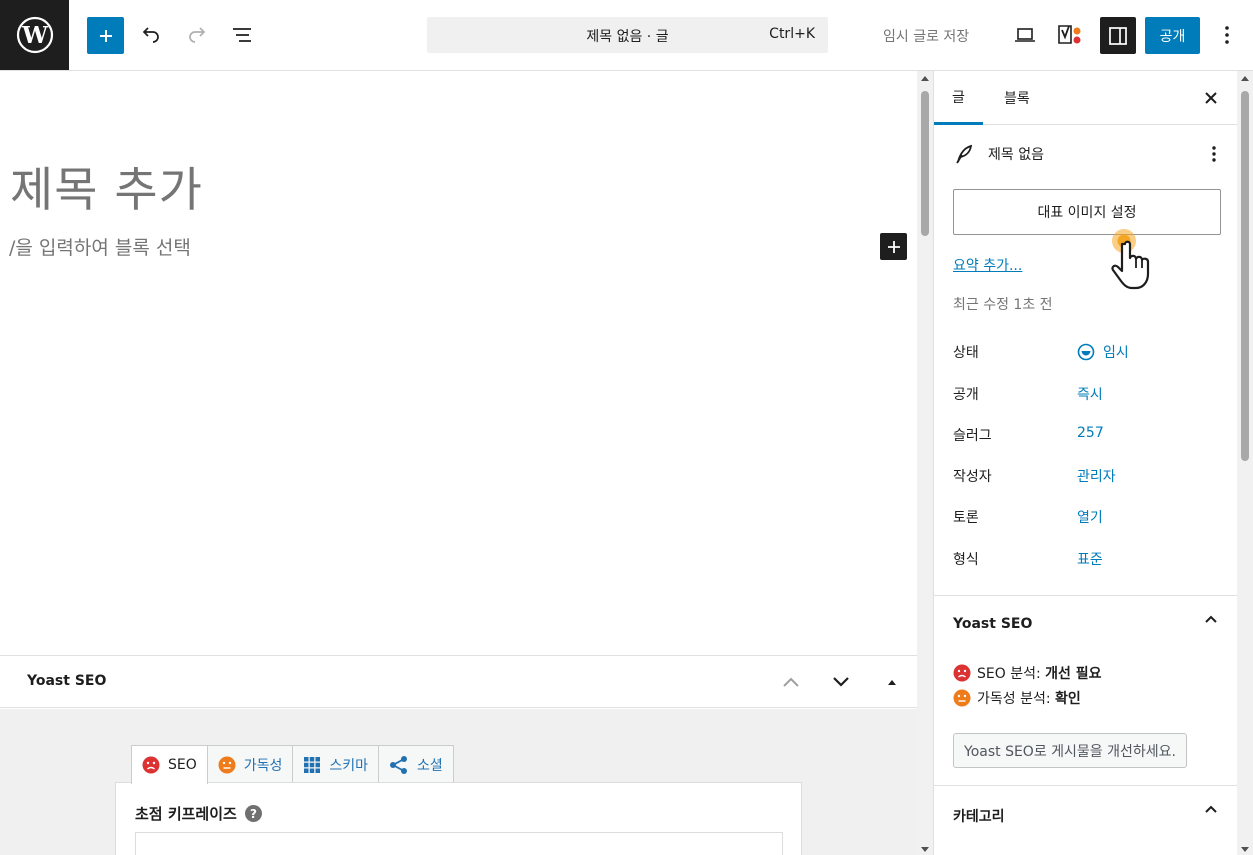  I want to click on settings-panel-toggle, so click(1118, 35).